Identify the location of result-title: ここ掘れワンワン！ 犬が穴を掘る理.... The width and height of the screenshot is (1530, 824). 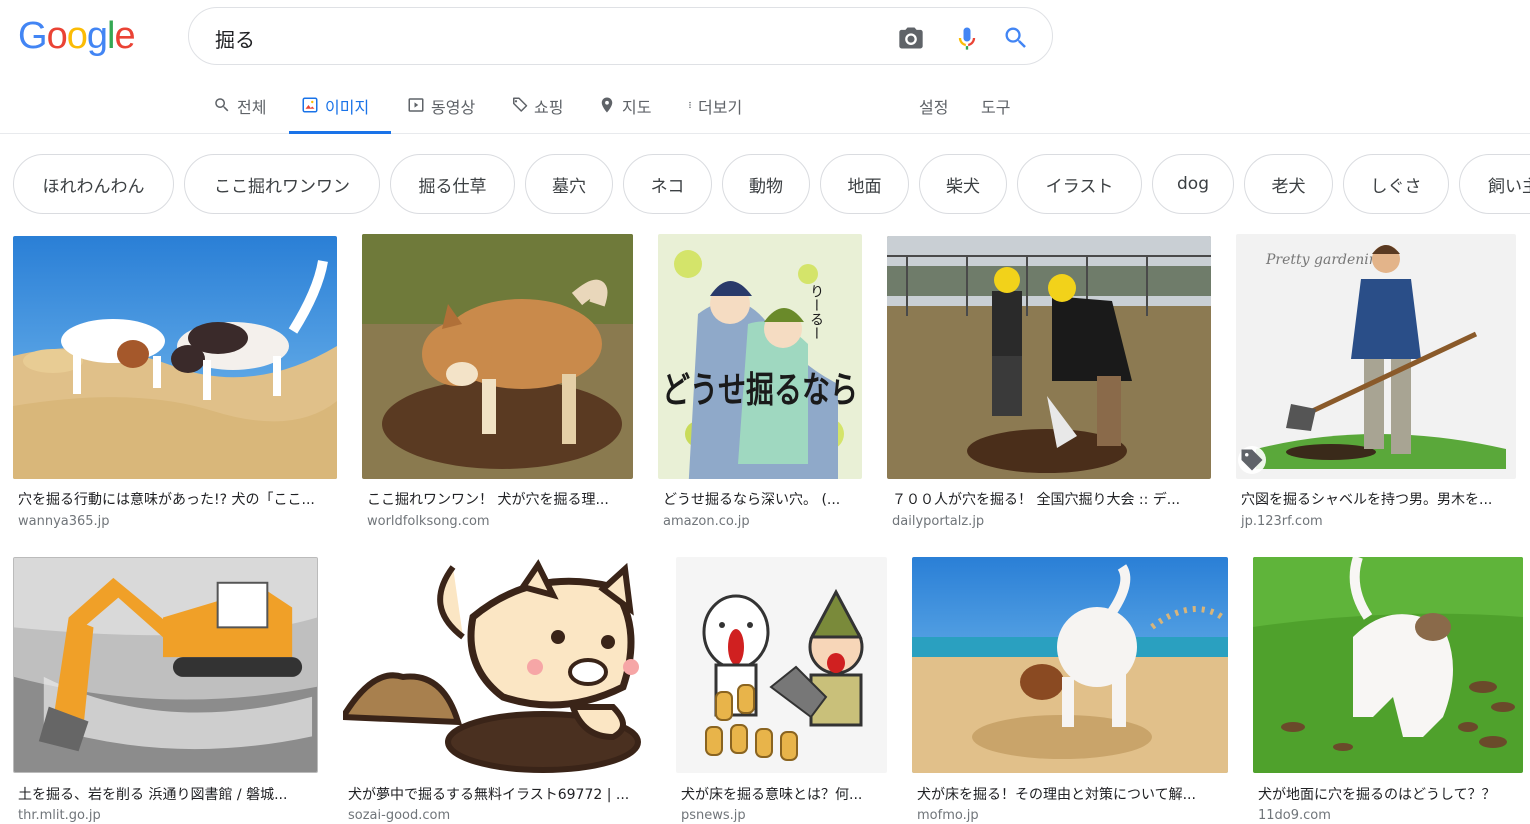
(499, 499).